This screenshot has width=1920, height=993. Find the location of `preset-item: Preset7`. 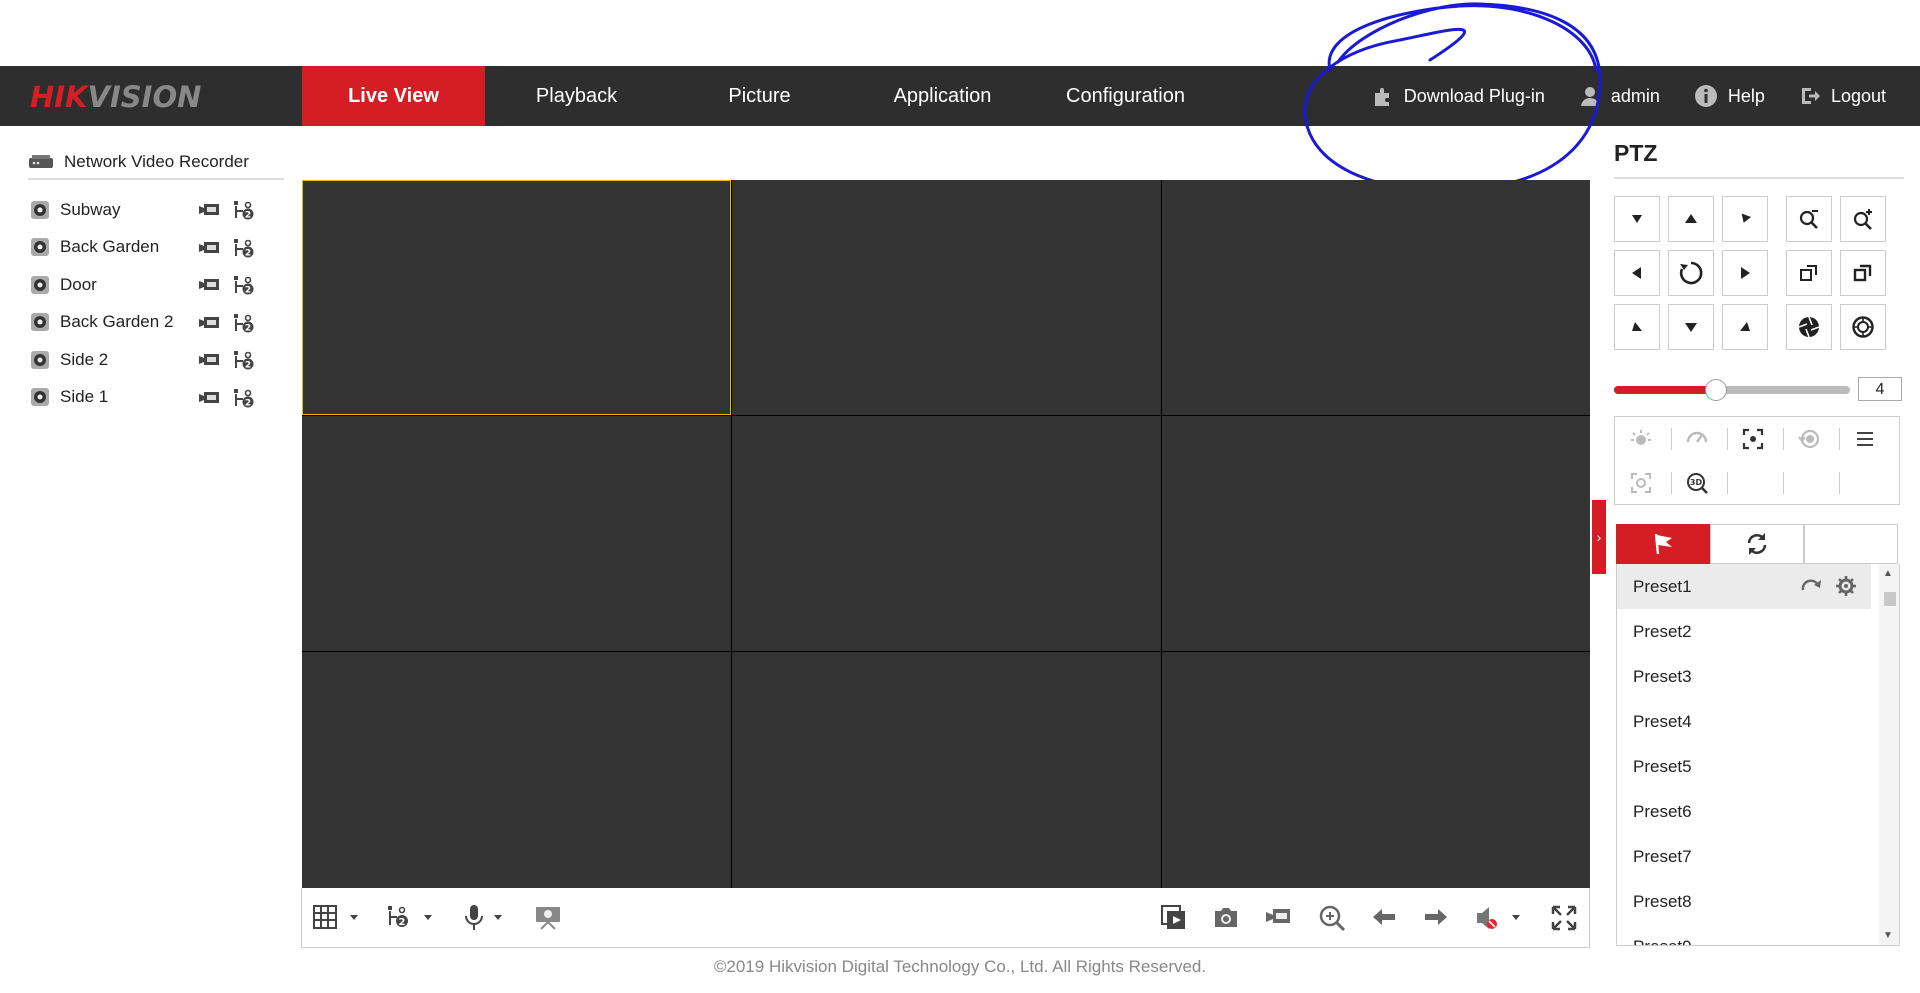

preset-item: Preset7 is located at coordinates (1744, 856).